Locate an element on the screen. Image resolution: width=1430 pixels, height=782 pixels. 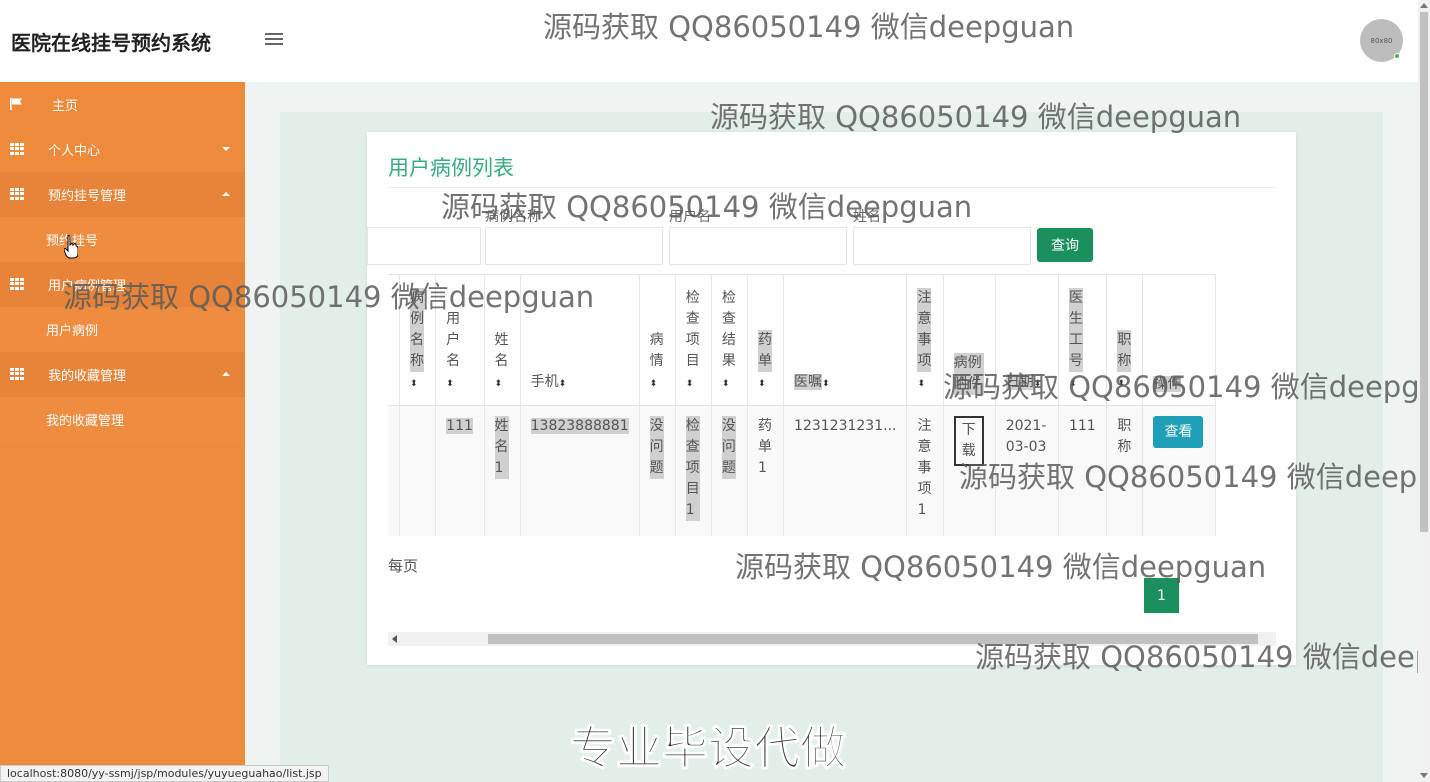
cell-id: 4219 is located at coordinates (394, 470).